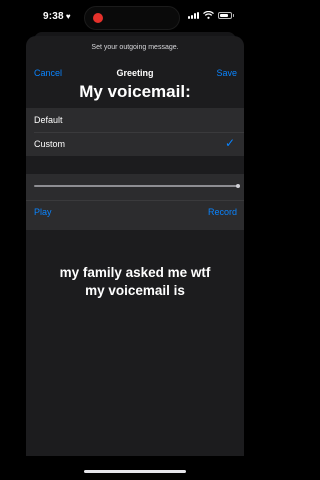 The width and height of the screenshot is (320, 480). I want to click on status-time: 9:38 ♥, so click(57, 16).